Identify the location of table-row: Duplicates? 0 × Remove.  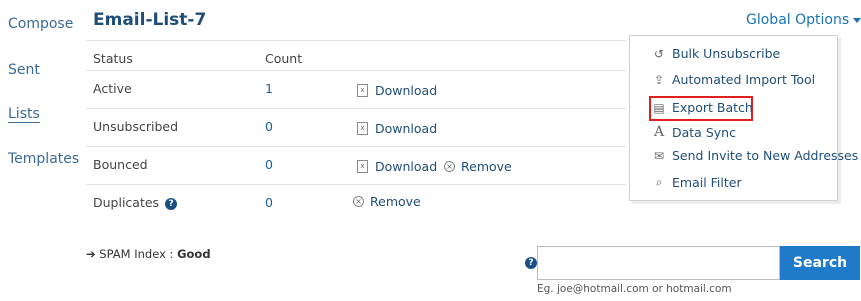
(356, 203).